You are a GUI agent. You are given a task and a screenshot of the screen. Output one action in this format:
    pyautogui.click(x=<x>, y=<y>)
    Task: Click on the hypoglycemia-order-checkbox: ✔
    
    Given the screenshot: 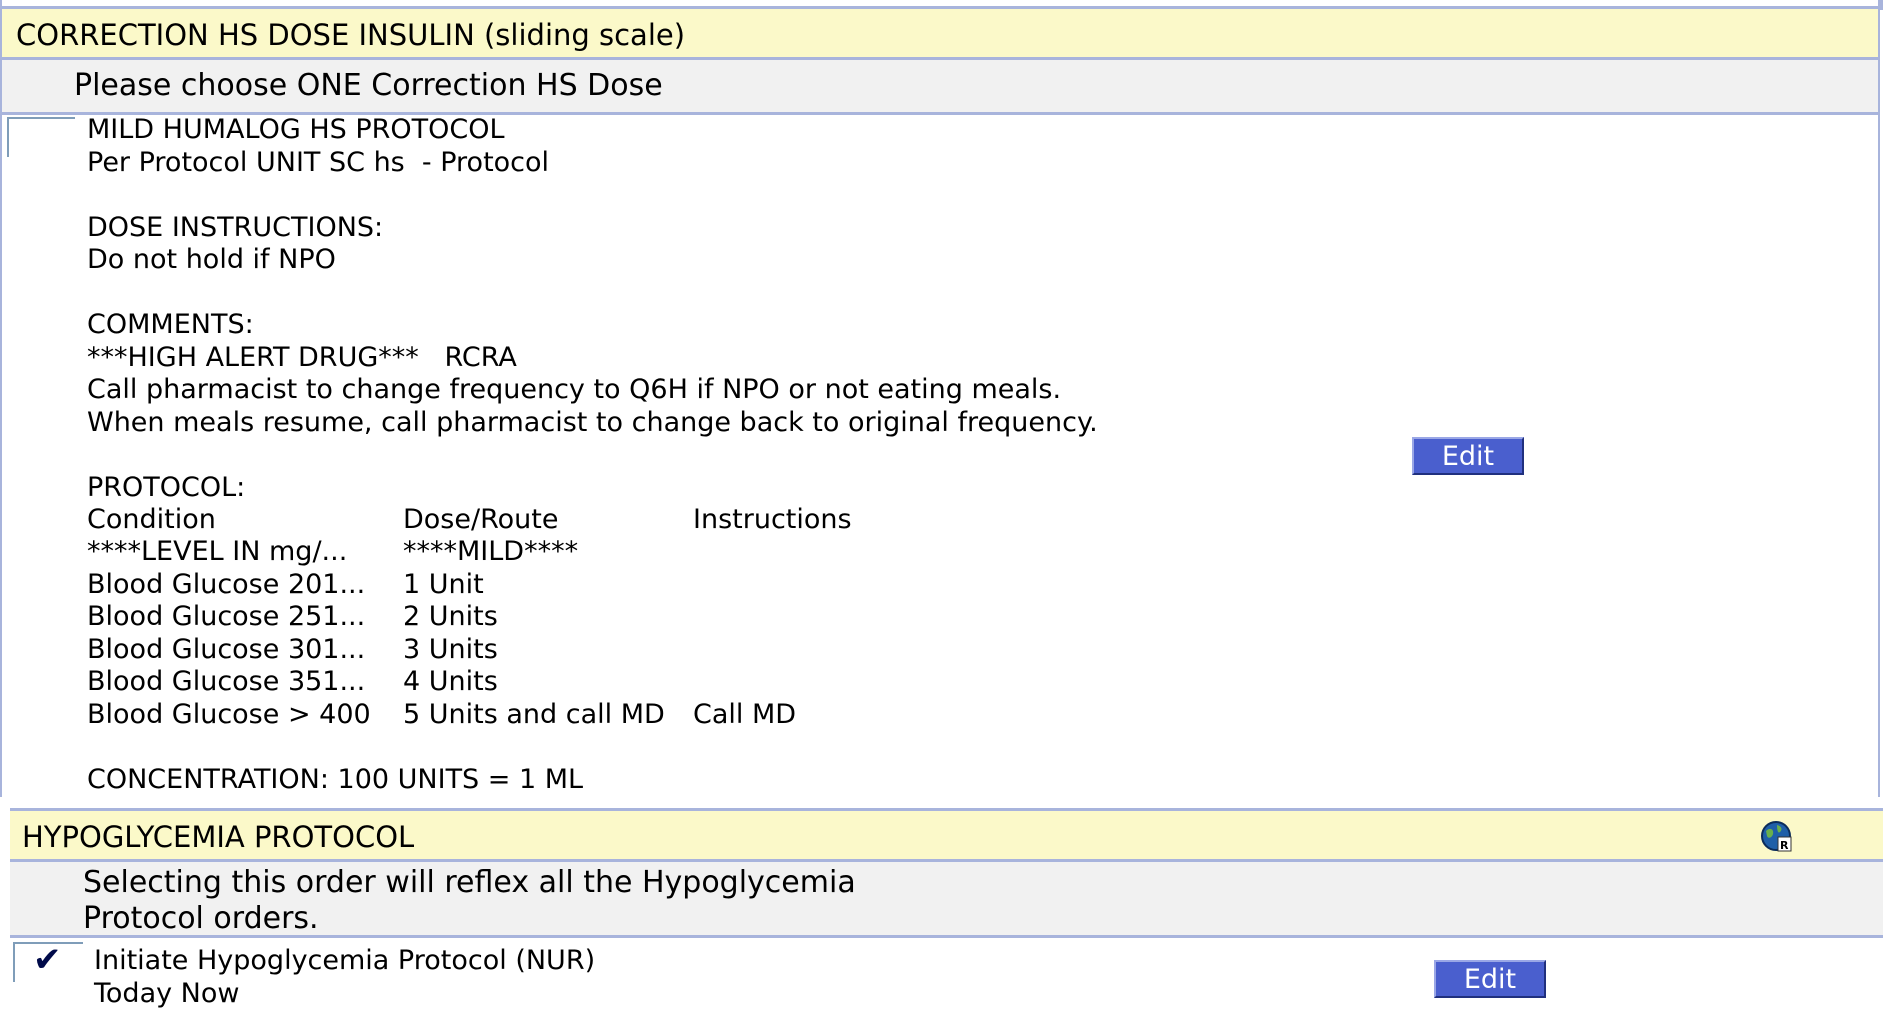 What is the action you would take?
    pyautogui.click(x=48, y=961)
    